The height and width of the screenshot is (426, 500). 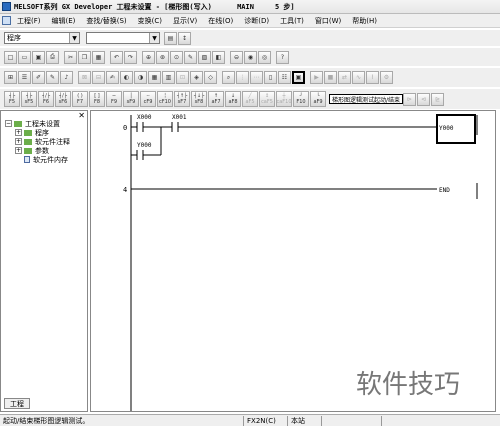 I want to click on operation-result-icon: ↕ caF5, so click(x=267, y=99).